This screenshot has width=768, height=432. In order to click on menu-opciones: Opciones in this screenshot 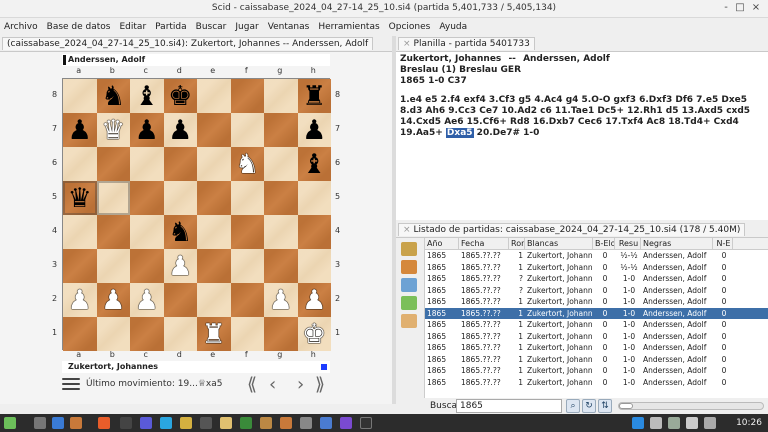, I will do `click(410, 27)`.